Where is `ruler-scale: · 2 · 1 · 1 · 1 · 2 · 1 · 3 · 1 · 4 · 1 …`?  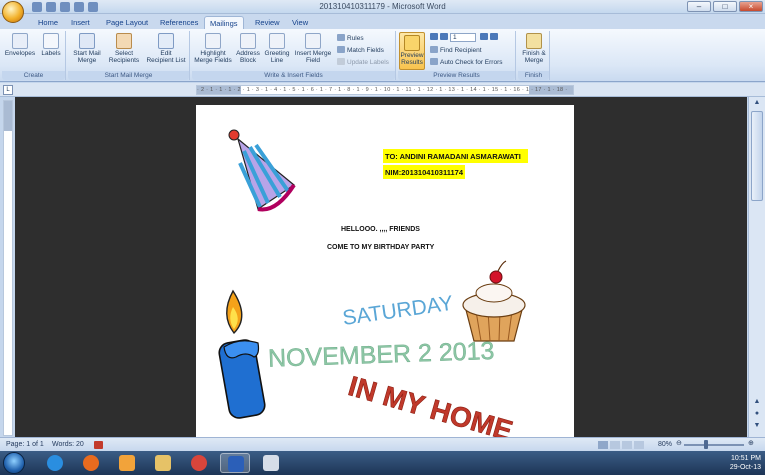
ruler-scale: · 2 · 1 · 1 · 1 · 2 · 1 · 3 · 1 · 4 · 1 … is located at coordinates (382, 90).